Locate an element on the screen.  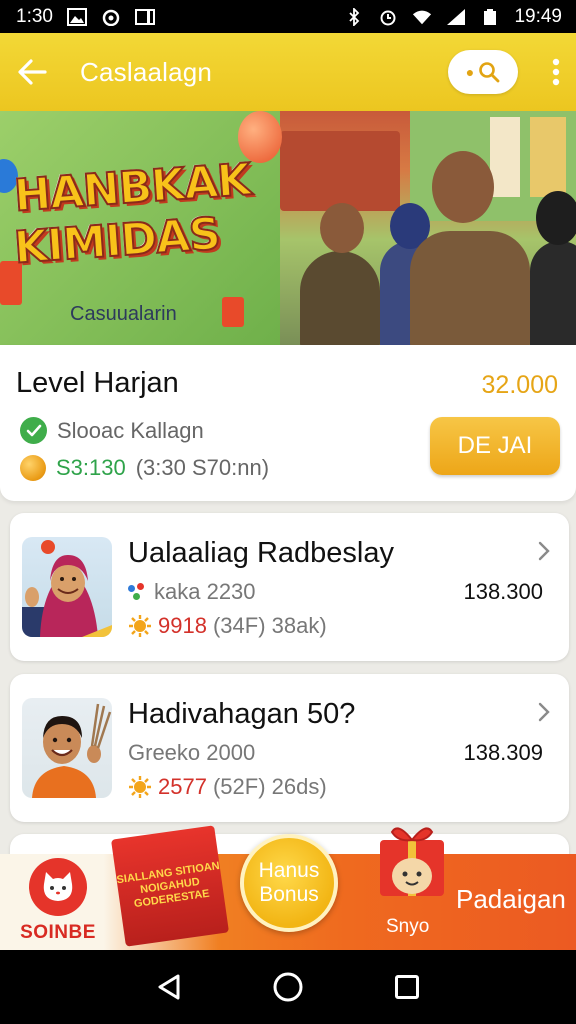
dejai-button: DE JAI is located at coordinates (495, 446).